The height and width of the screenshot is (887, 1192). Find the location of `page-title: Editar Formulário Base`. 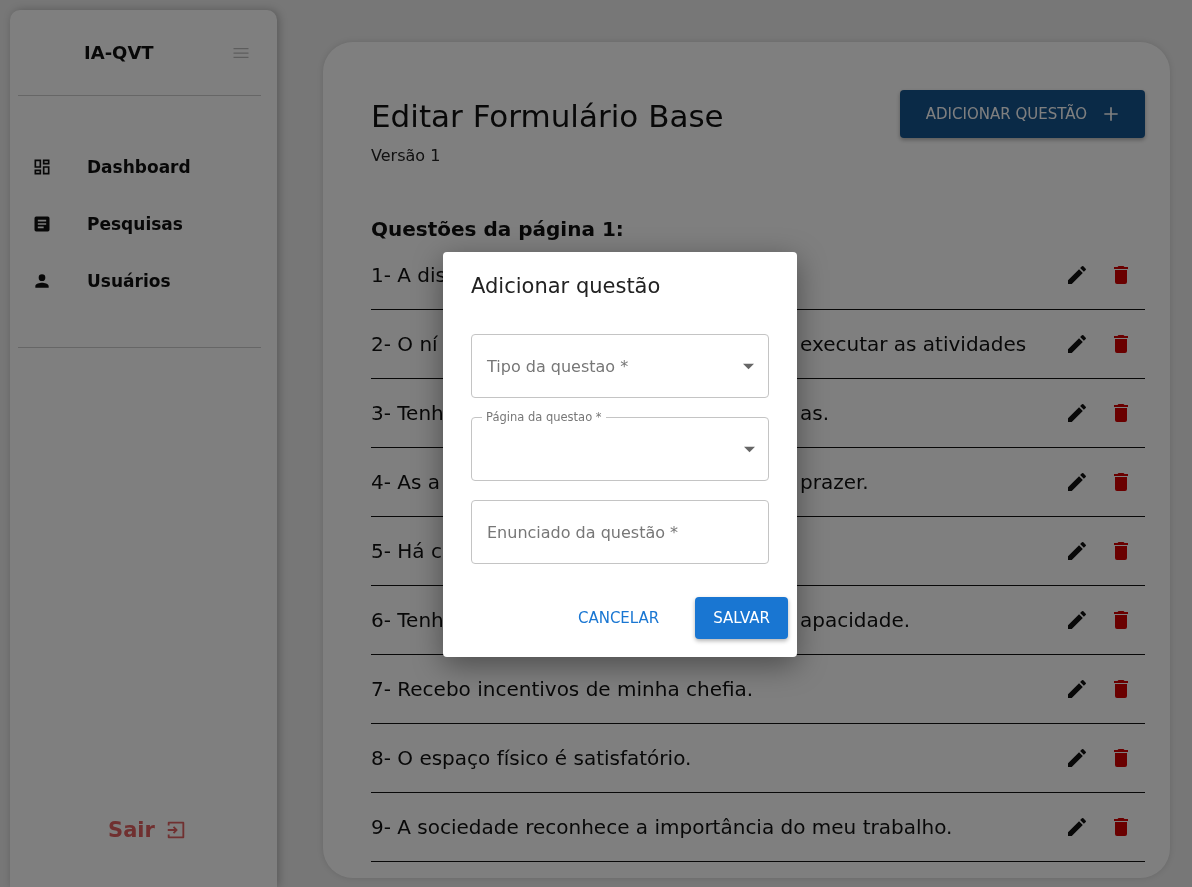

page-title: Editar Formulário Base is located at coordinates (547, 116).